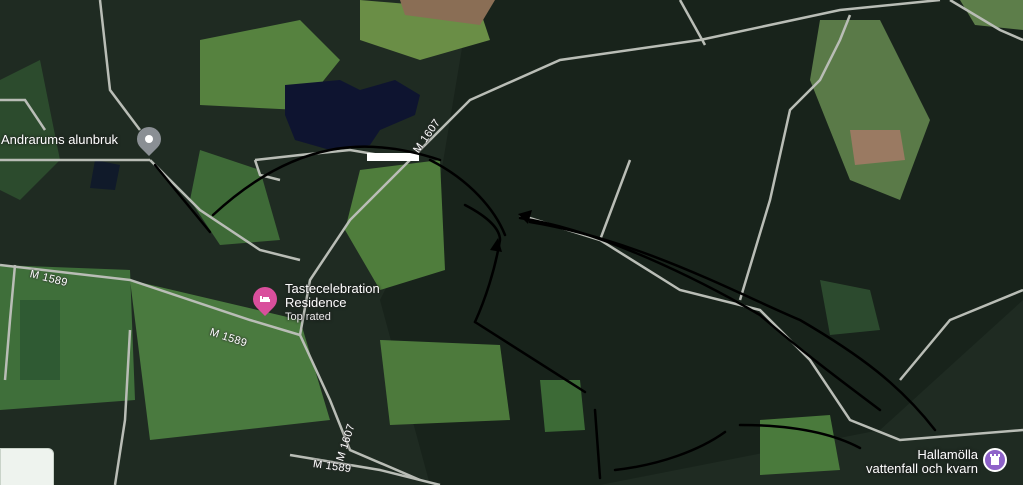  Describe the element at coordinates (393, 157) in the screenshot. I see `white-marker-bar` at that location.